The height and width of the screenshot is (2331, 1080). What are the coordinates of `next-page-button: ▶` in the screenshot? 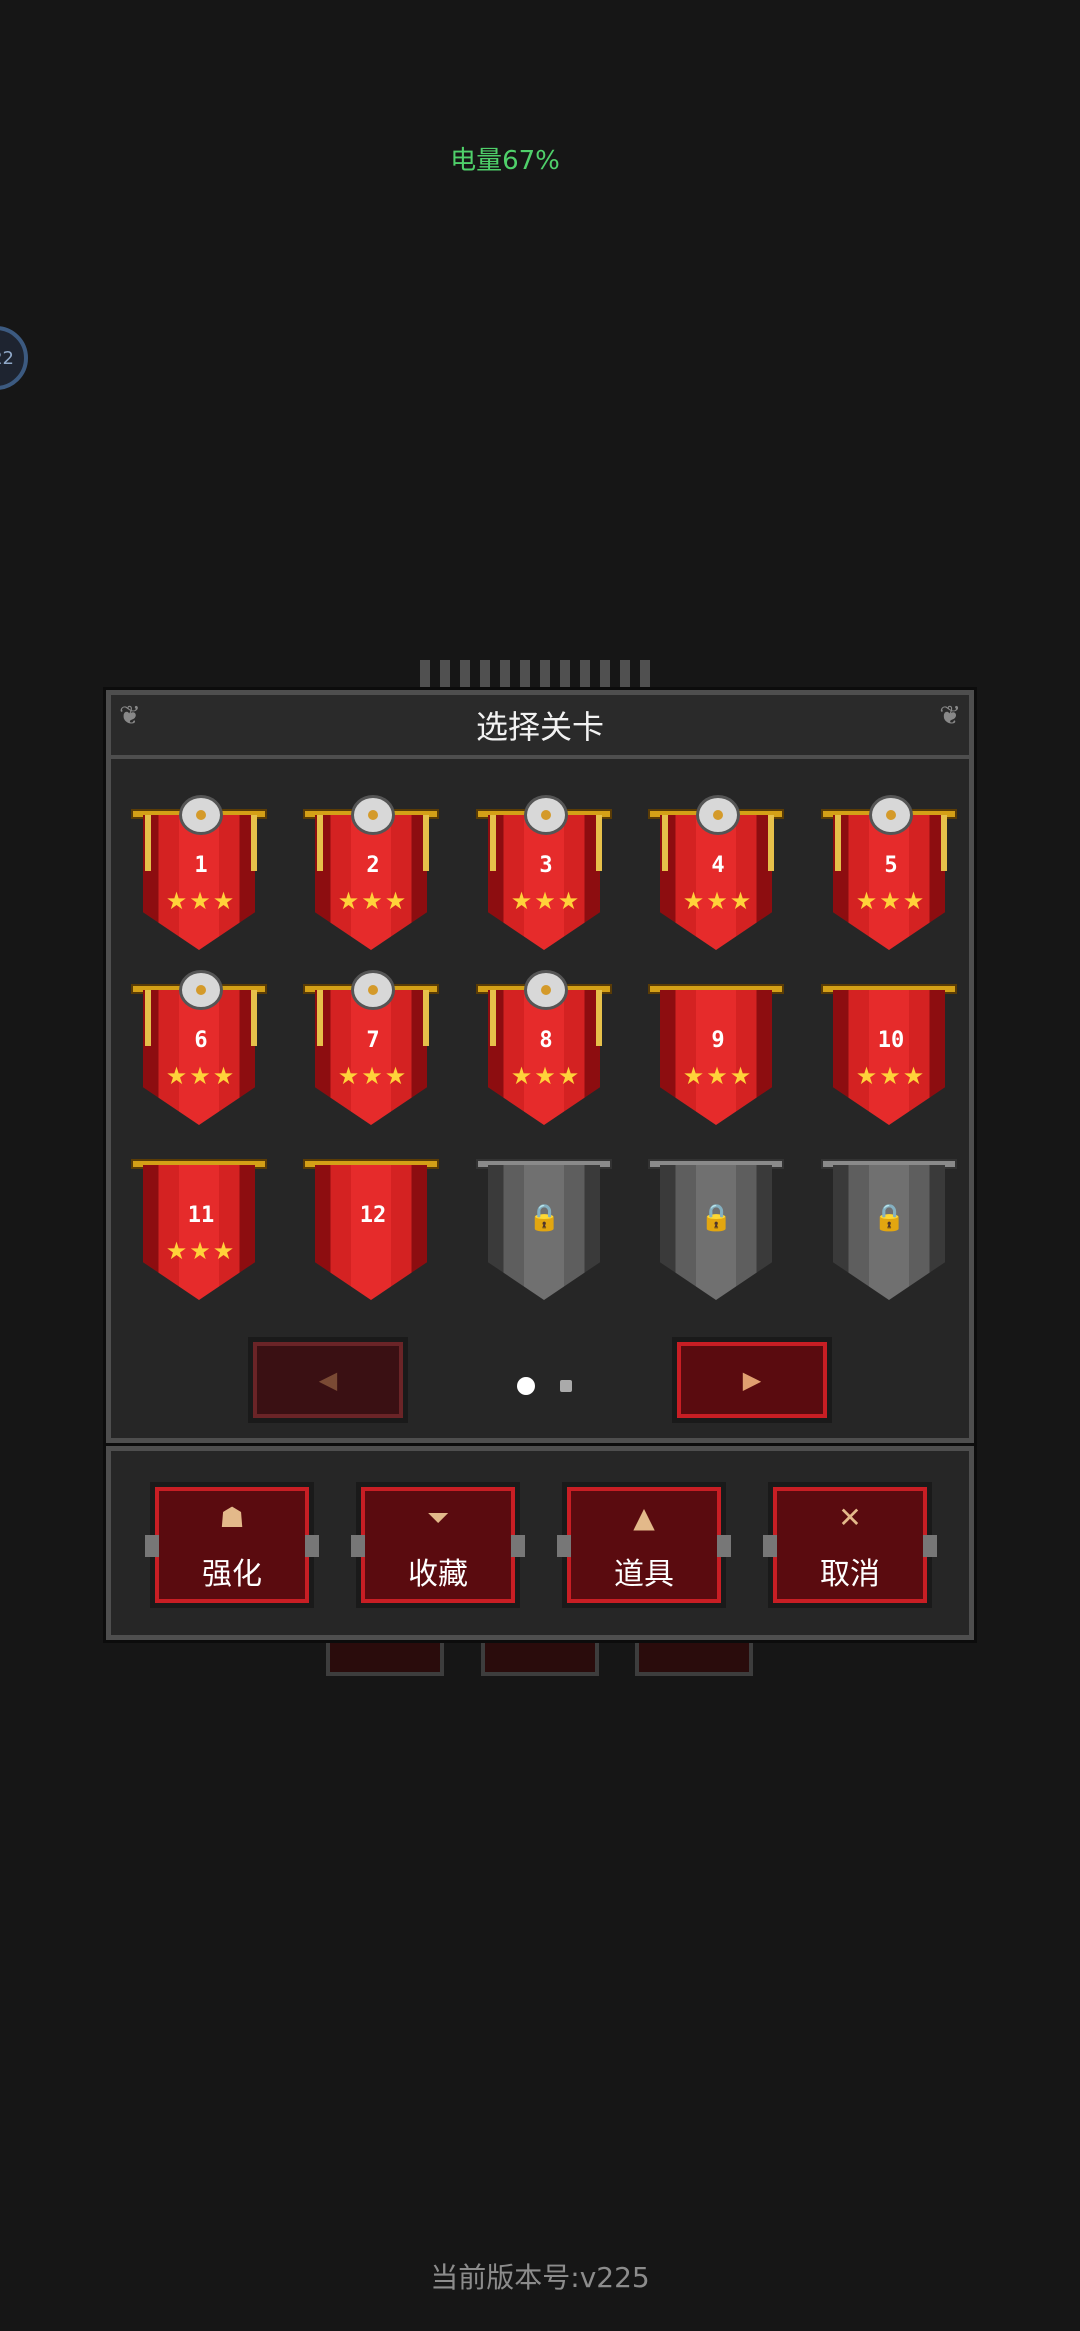 It's located at (752, 1380).